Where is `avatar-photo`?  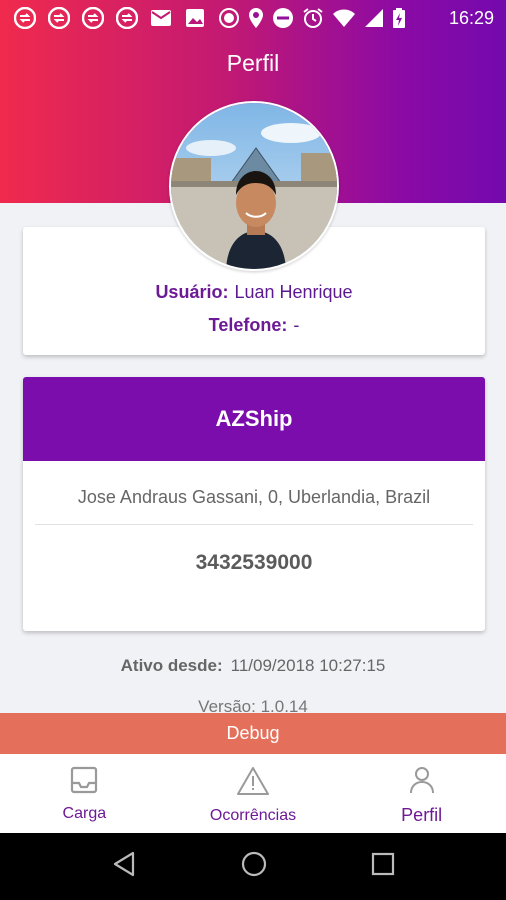
avatar-photo is located at coordinates (254, 186).